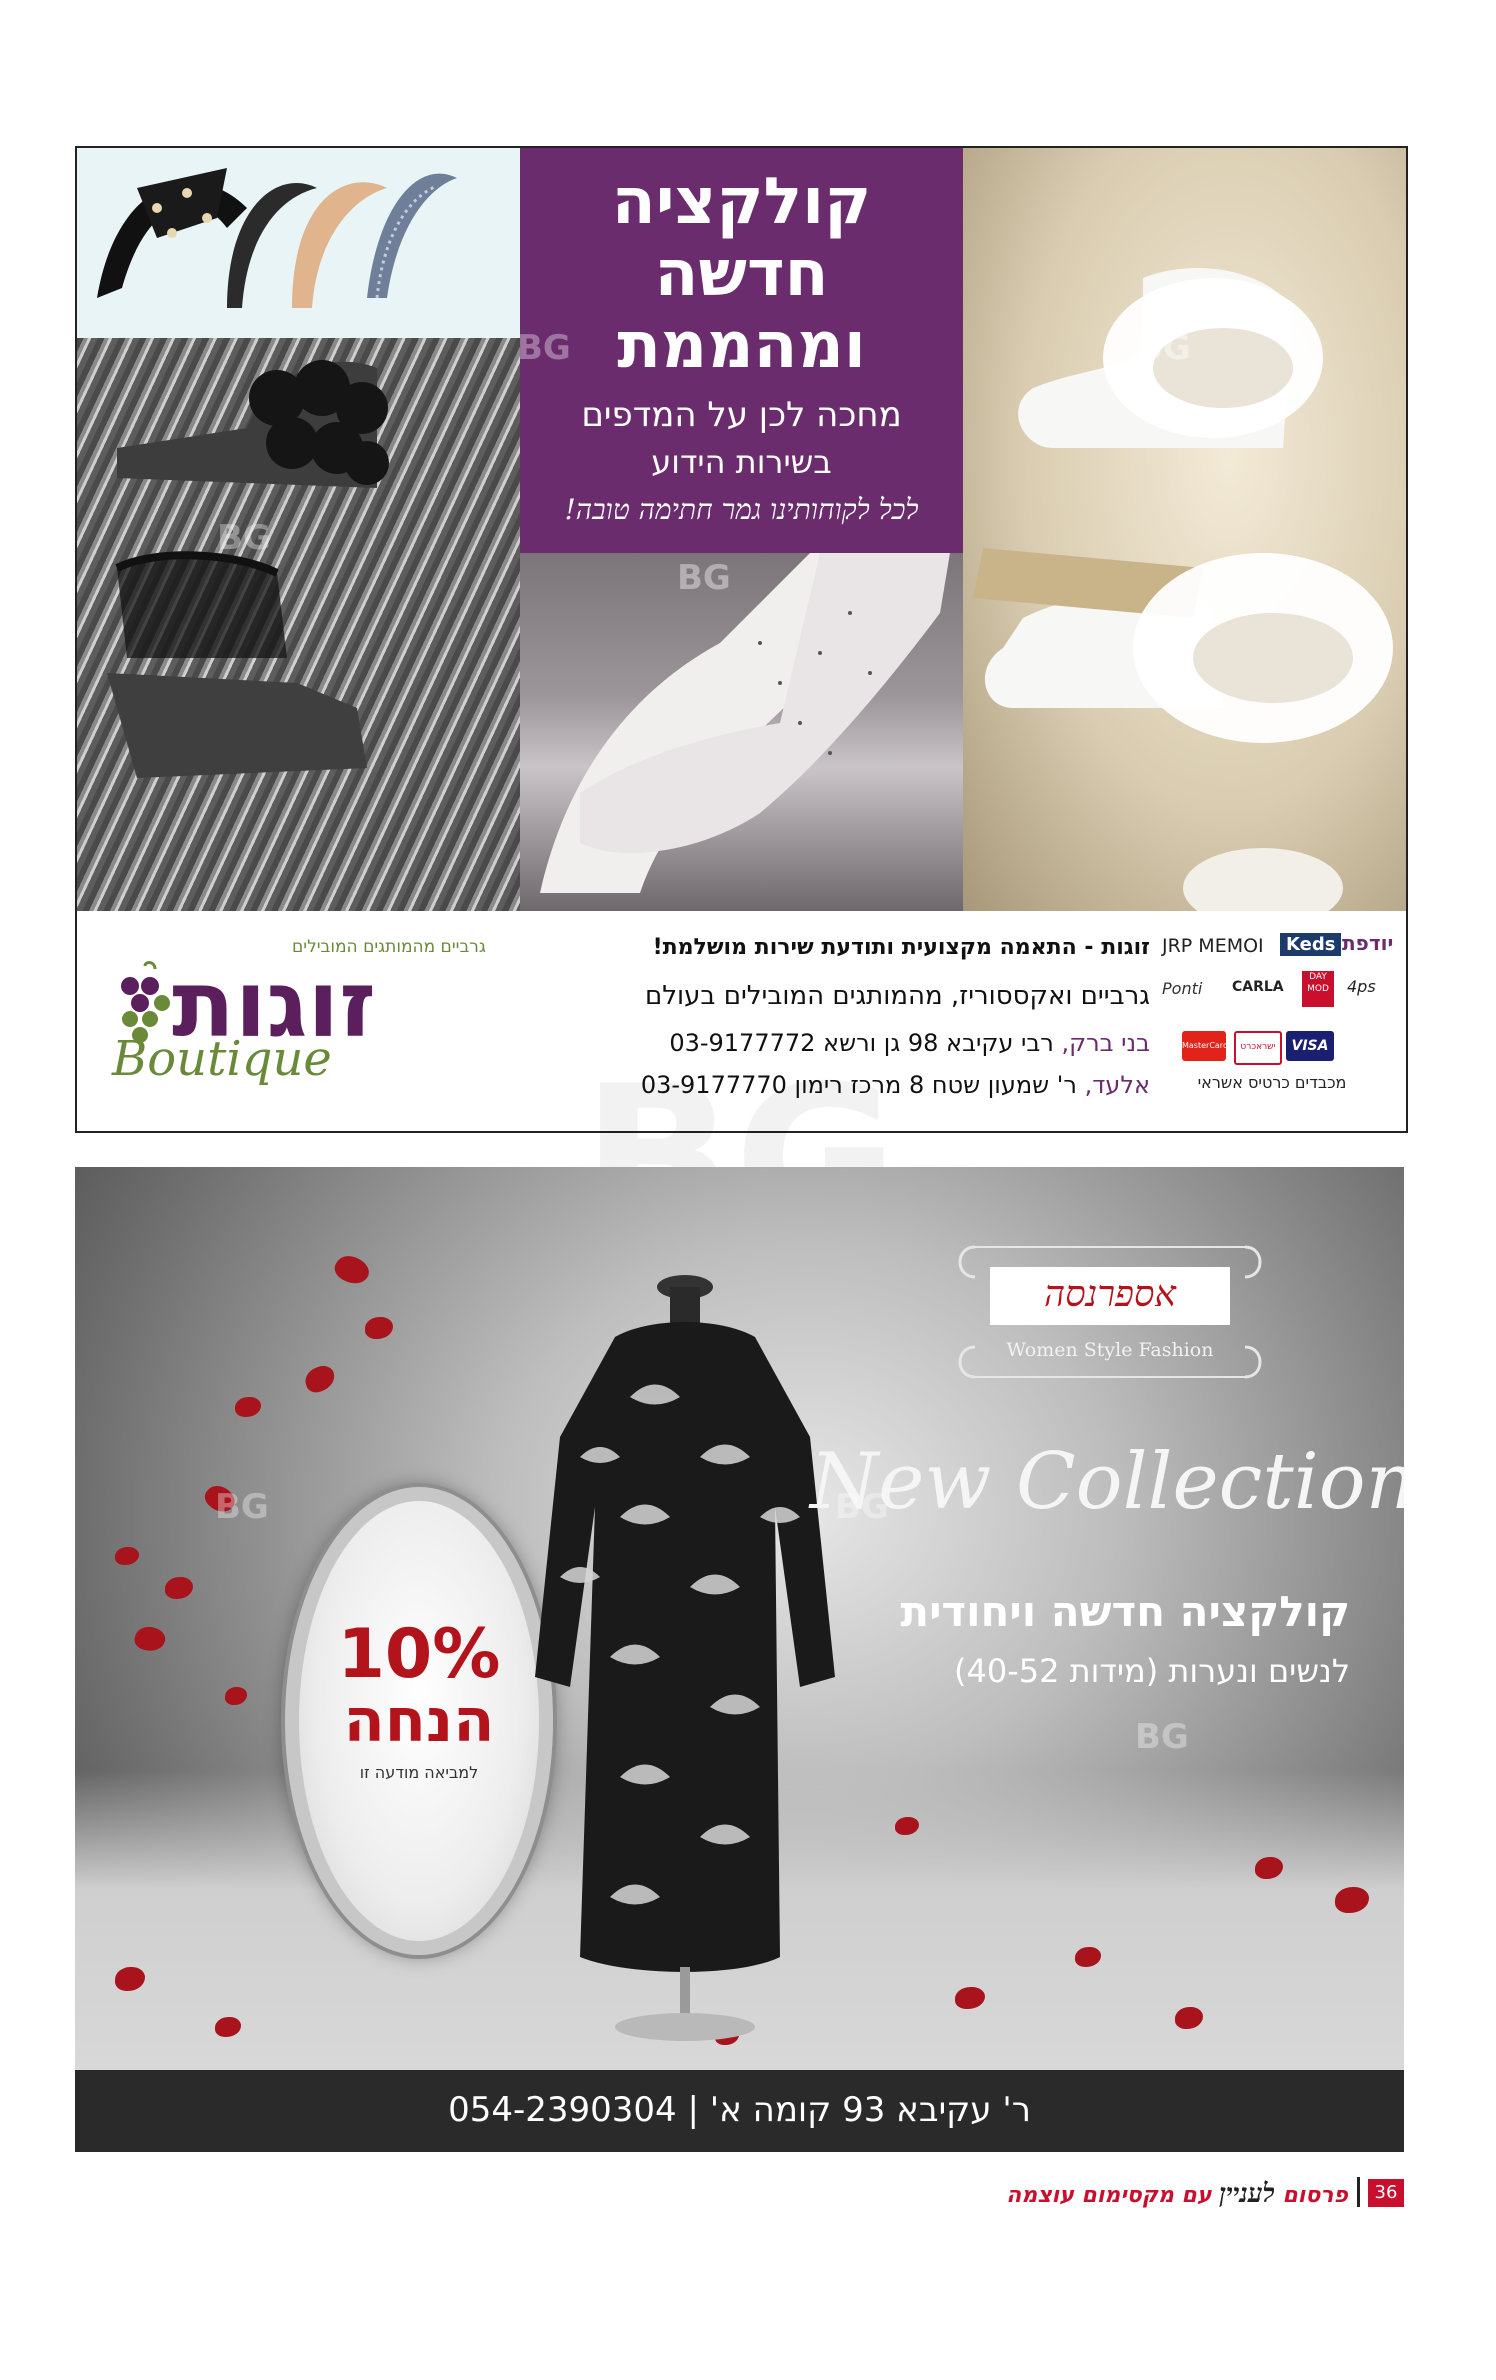 The height and width of the screenshot is (2380, 1496). What do you see at coordinates (739, 2195) in the screenshot?
I see `page-footer: 36 פרסום לעניין עם מקסימום עוצמה` at bounding box center [739, 2195].